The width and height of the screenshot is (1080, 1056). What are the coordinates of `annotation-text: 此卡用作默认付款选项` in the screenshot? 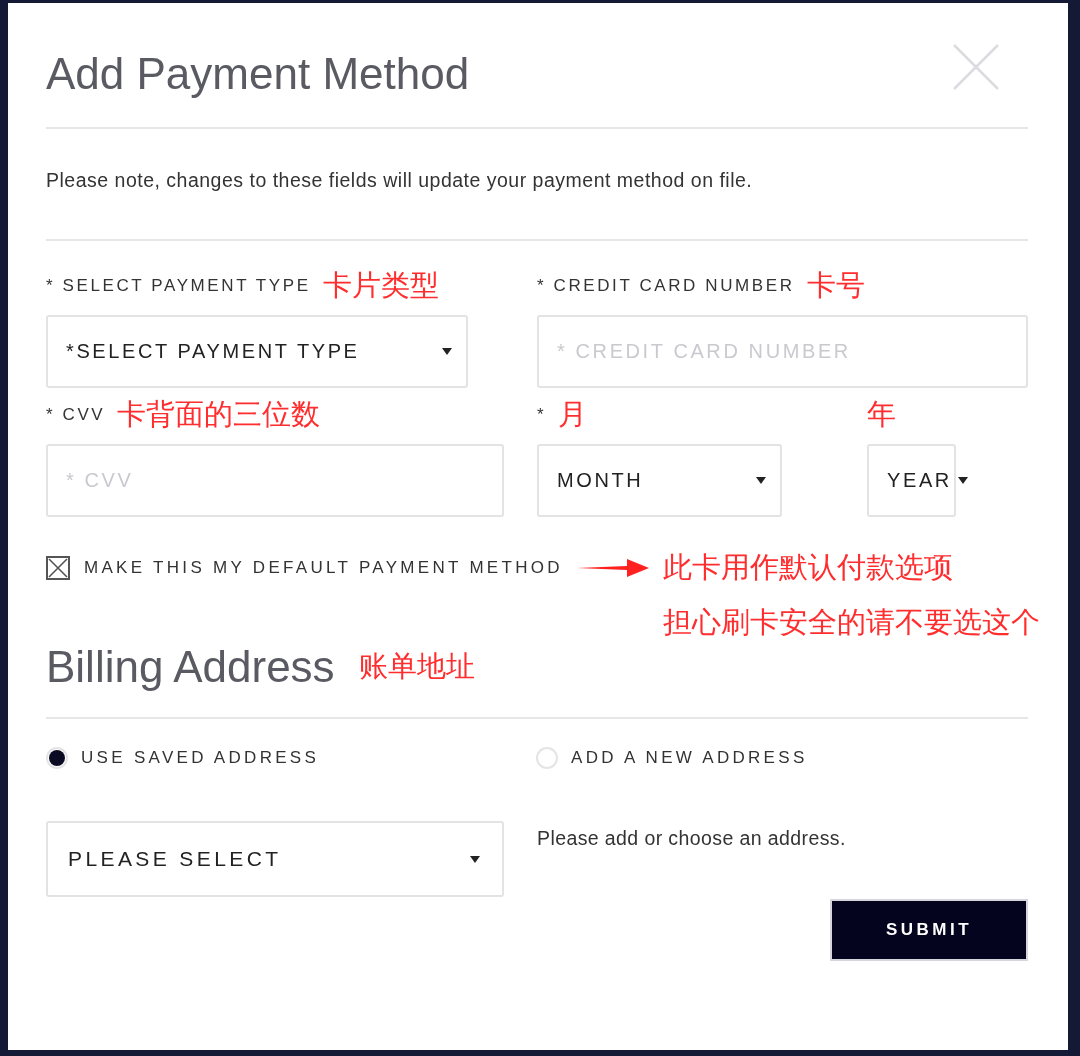 It's located at (807, 567).